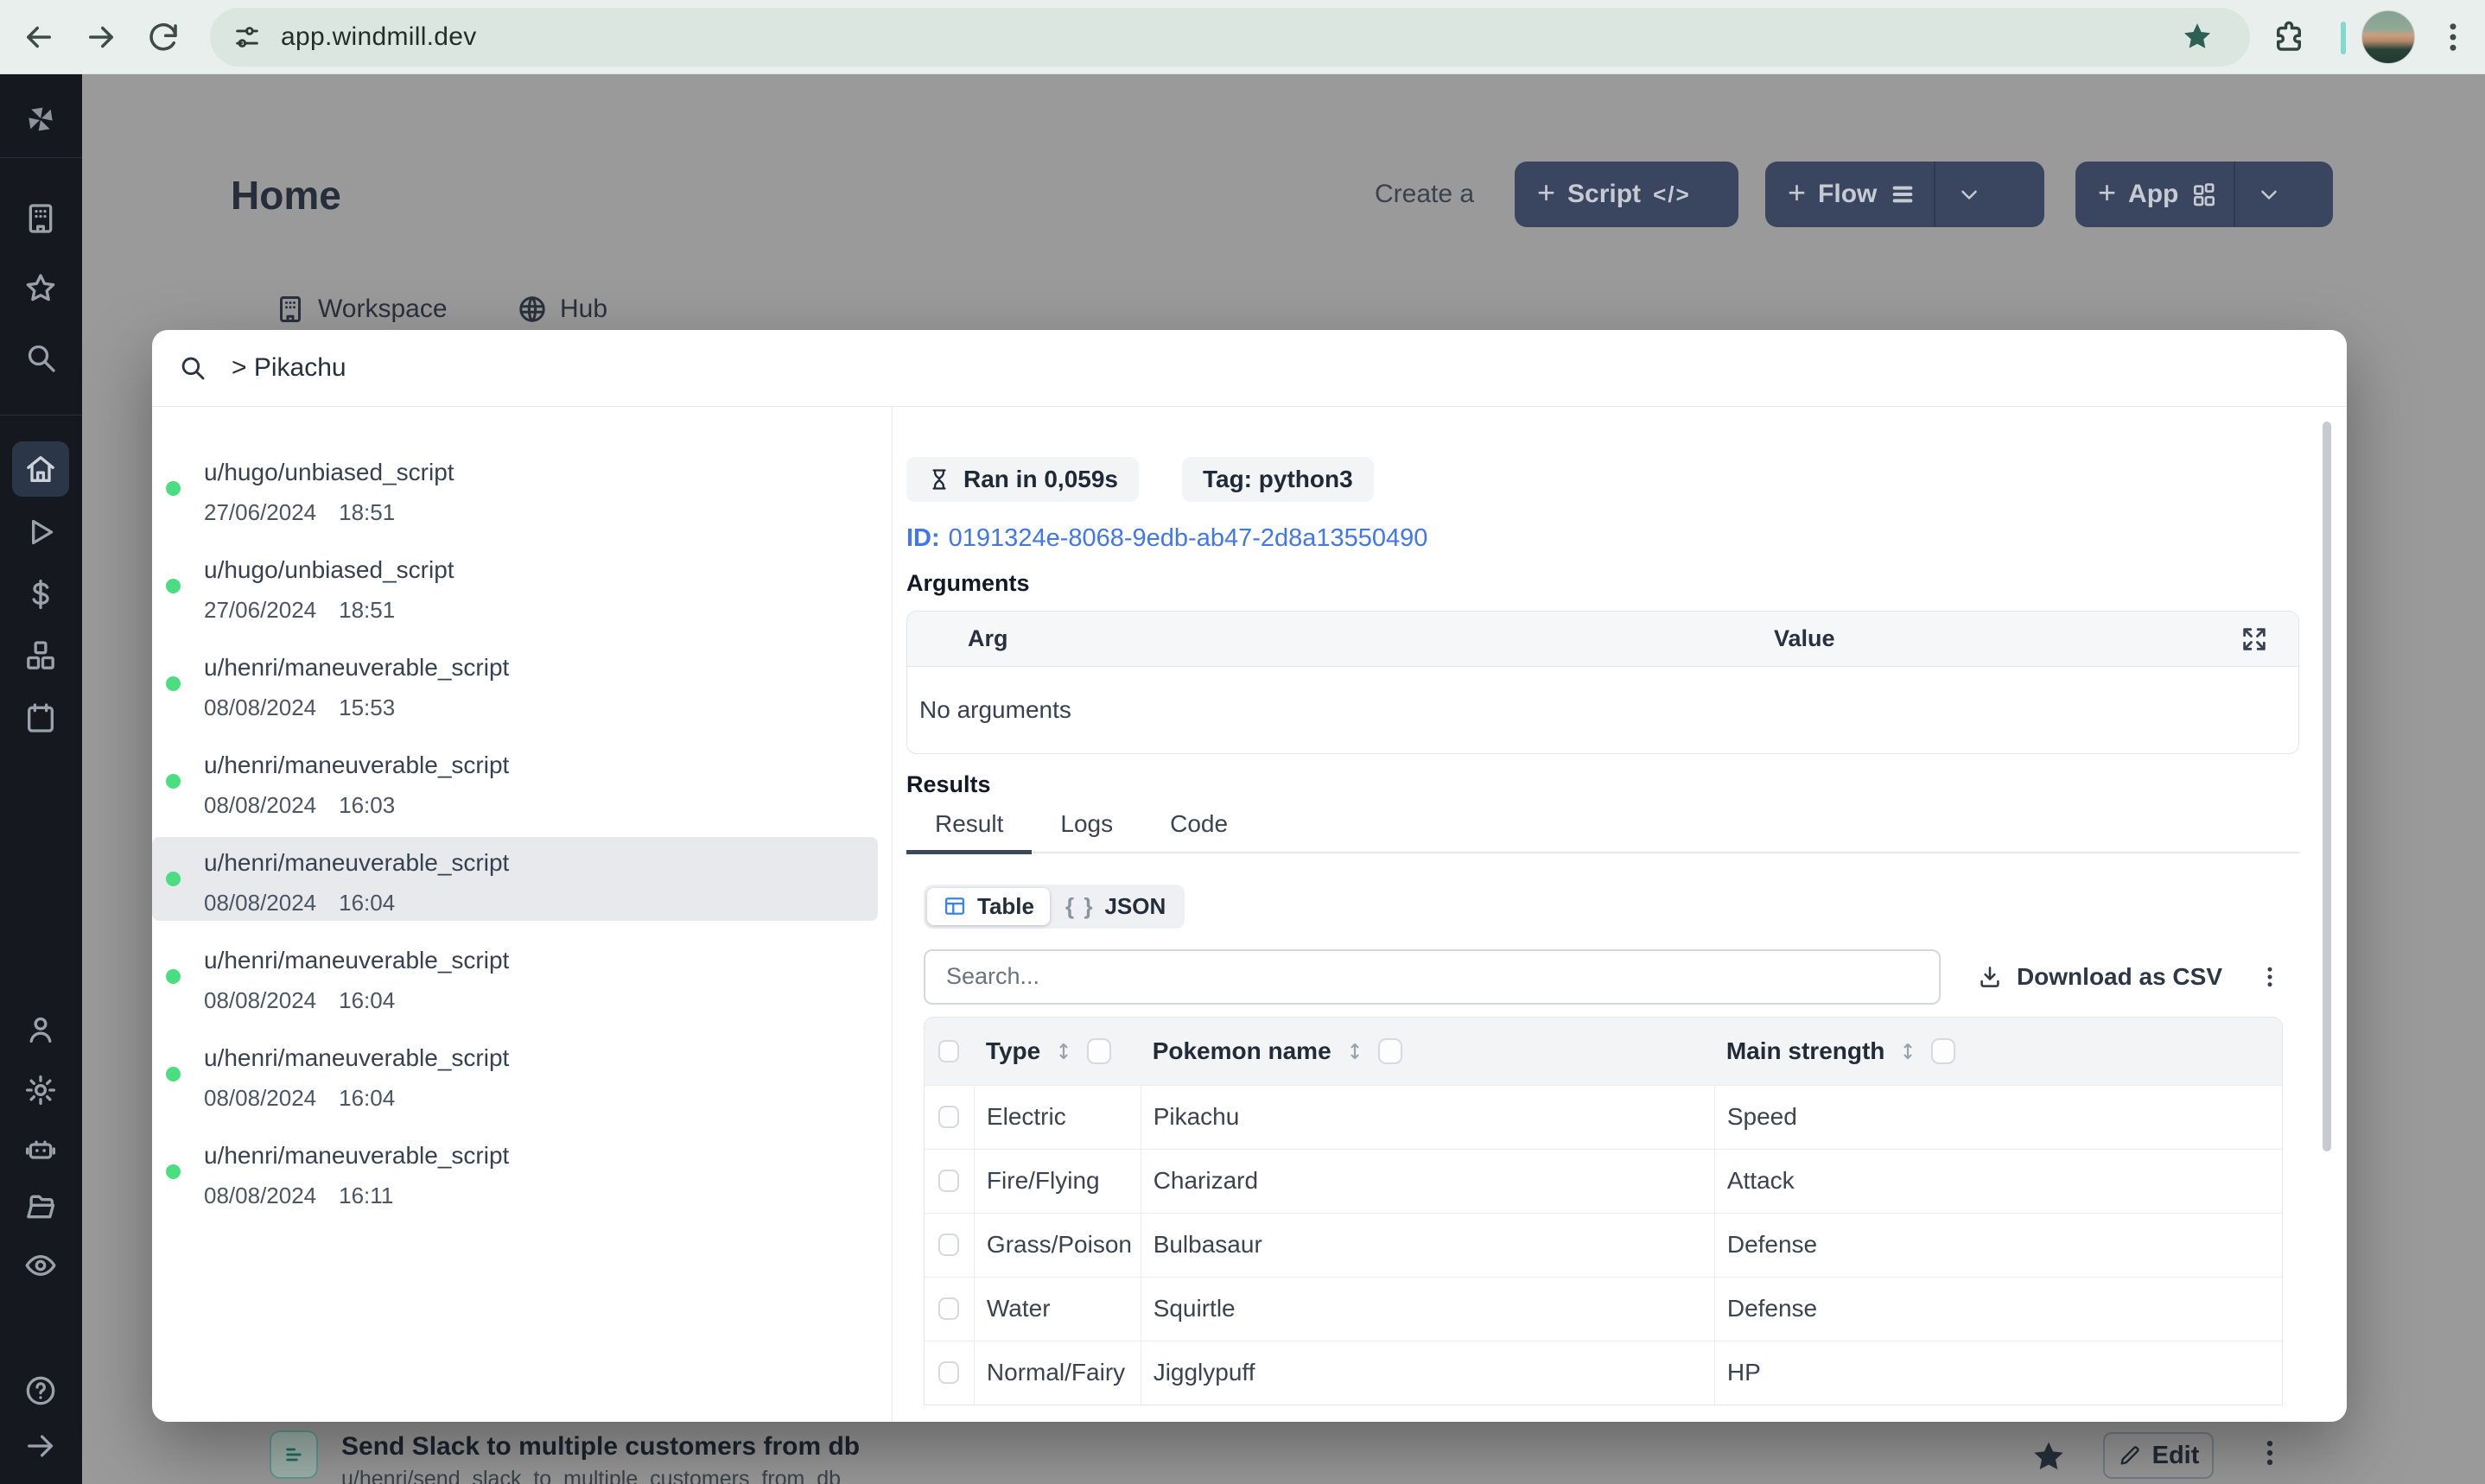  Describe the element at coordinates (1288, 368) in the screenshot. I see `global-search-input` at that location.